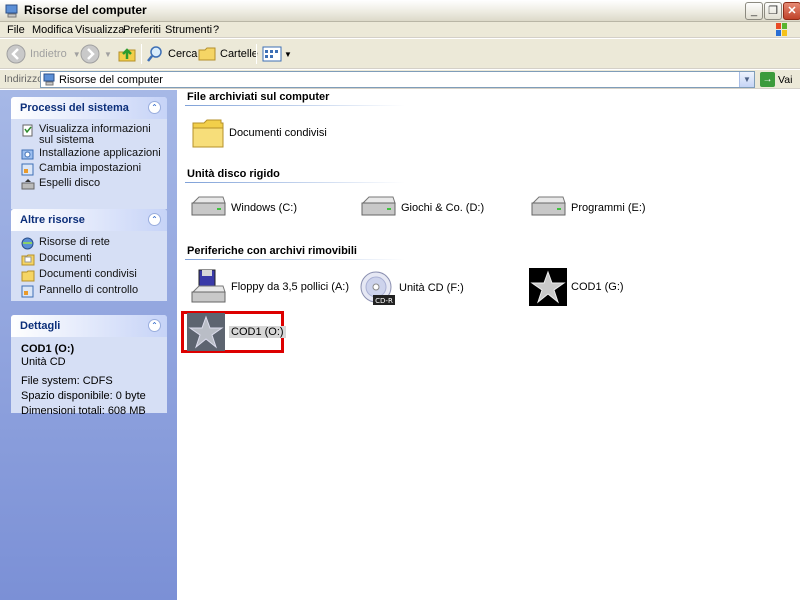 This screenshot has height=600, width=800. Describe the element at coordinates (83, 396) in the screenshot. I see `details-free-space: Spazio disponibile: 0 byte` at that location.